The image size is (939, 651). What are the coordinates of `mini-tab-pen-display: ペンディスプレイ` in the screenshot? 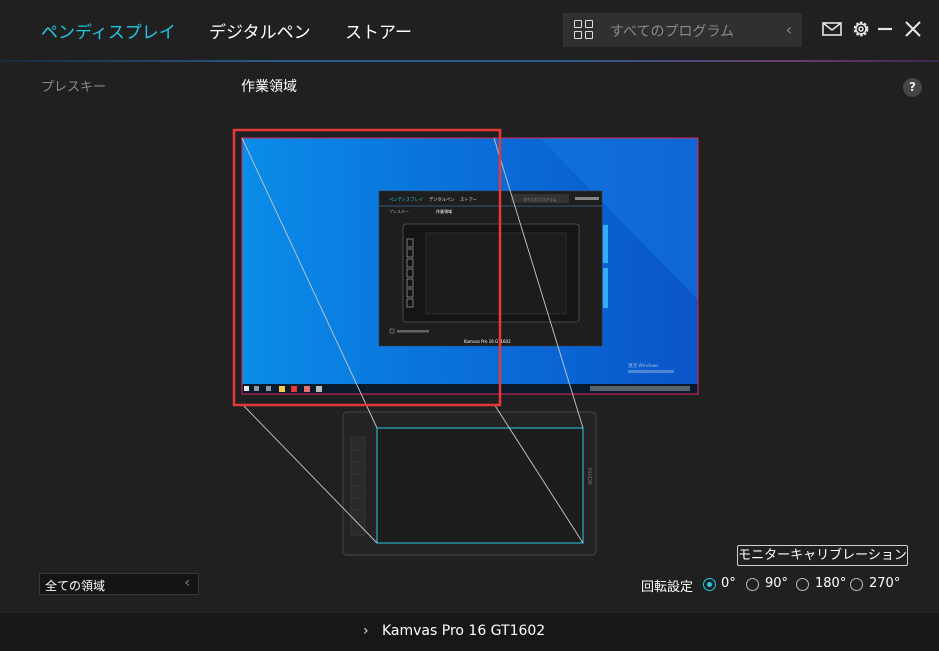 It's located at (406, 199).